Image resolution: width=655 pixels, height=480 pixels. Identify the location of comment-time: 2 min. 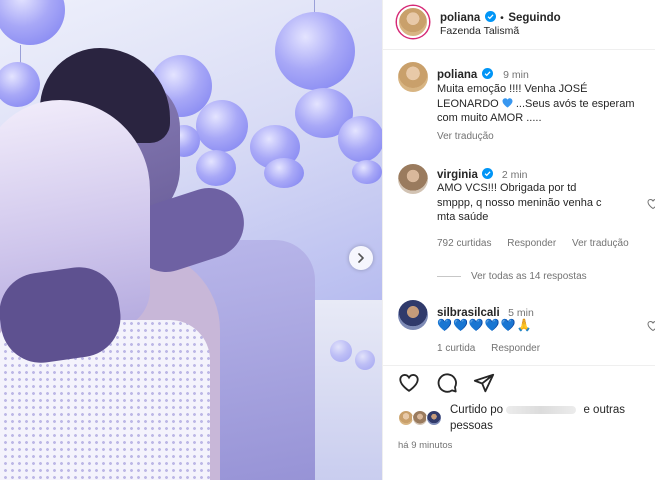
(514, 175).